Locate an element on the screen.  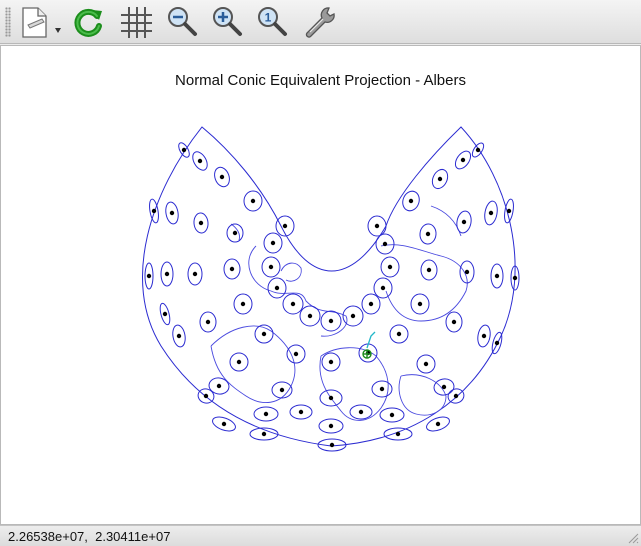
zoom-reset-button: 1 is located at coordinates (272, 22).